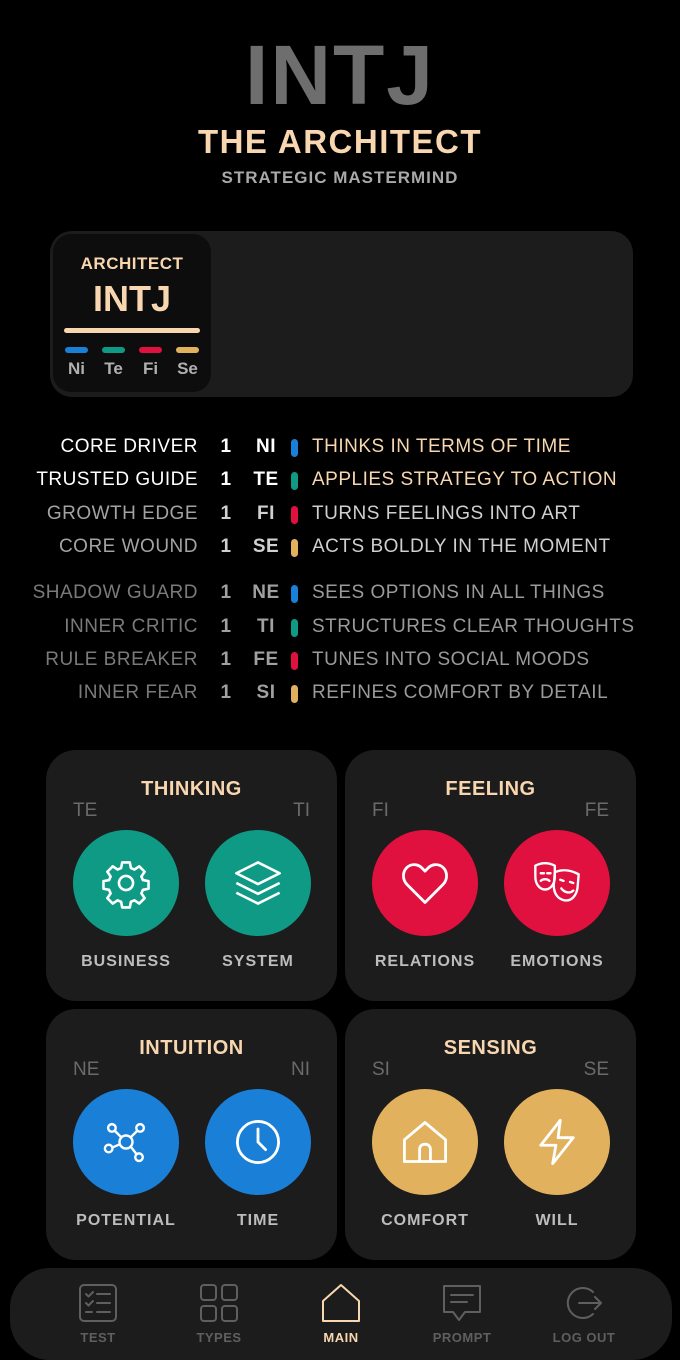  What do you see at coordinates (266, 659) in the screenshot?
I see `role-function: FE` at bounding box center [266, 659].